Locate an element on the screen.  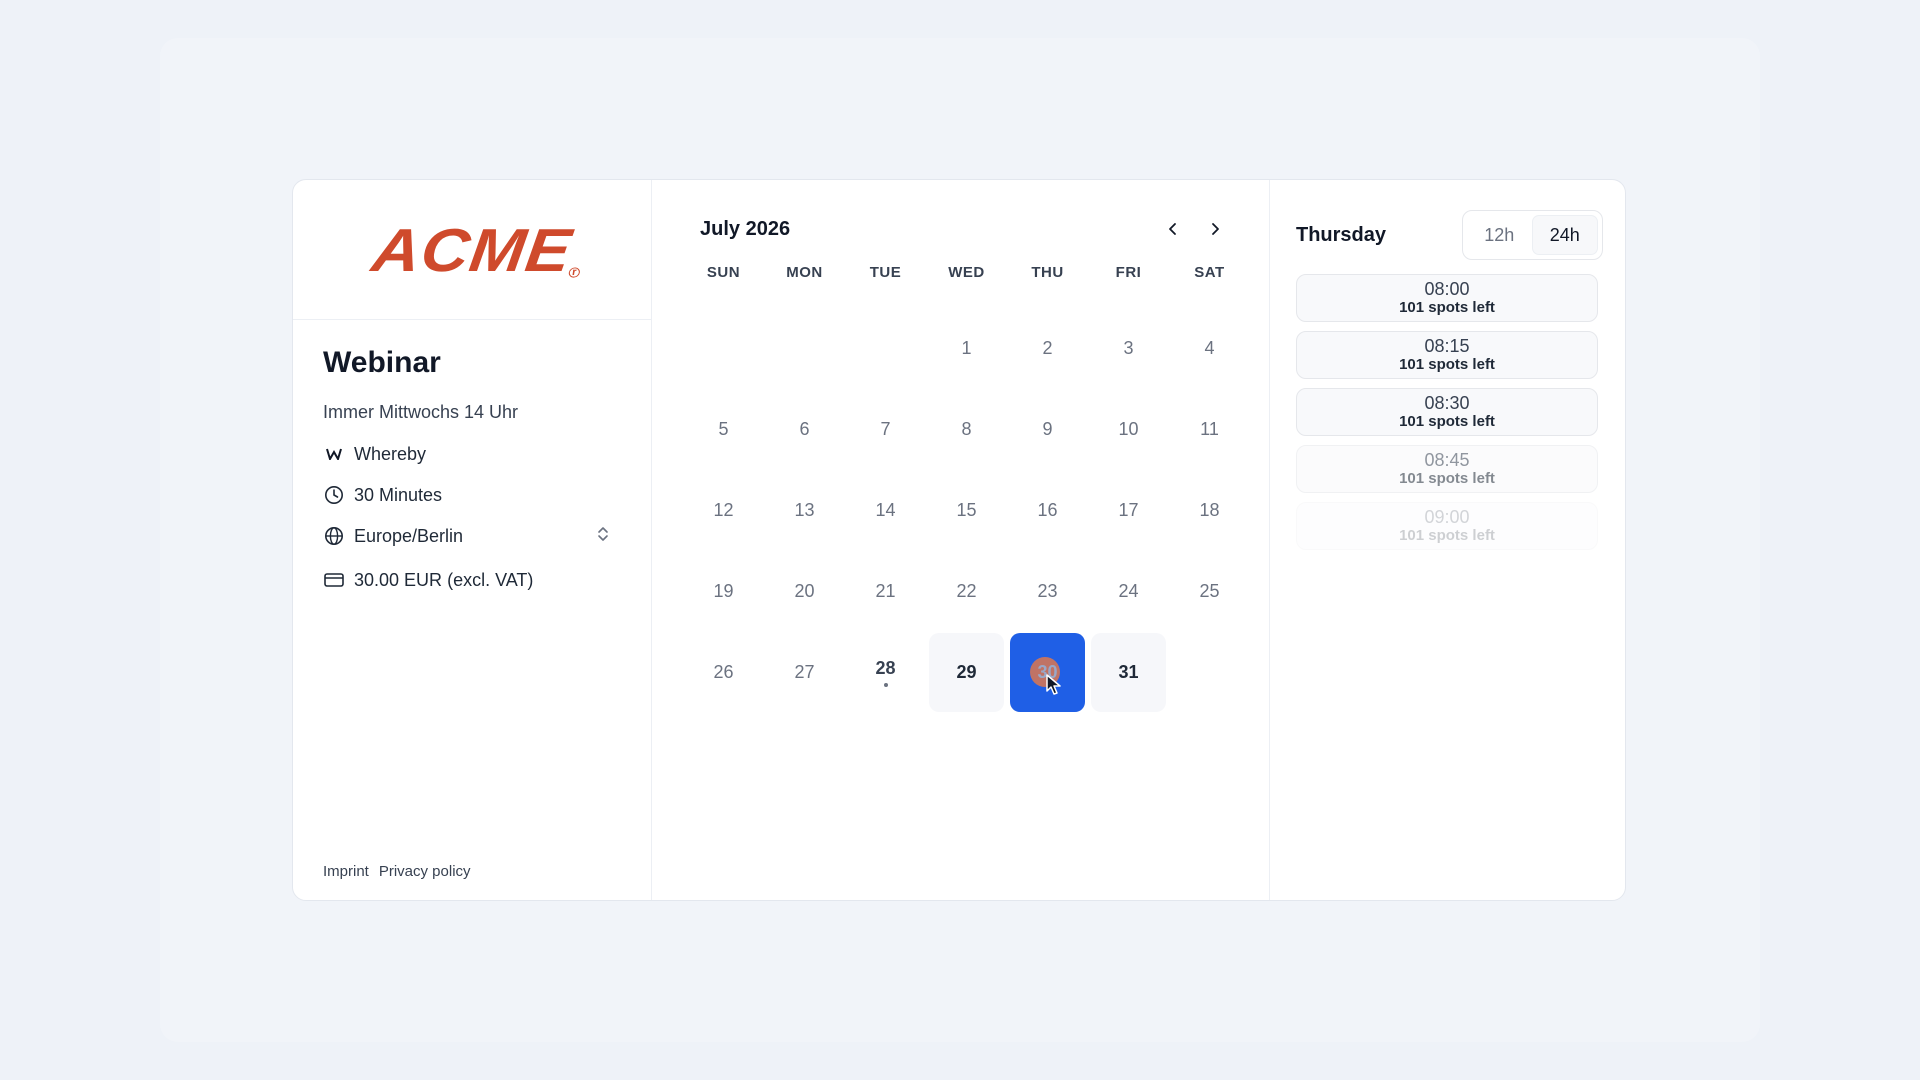
calendar-day: 13 is located at coordinates (804, 510).